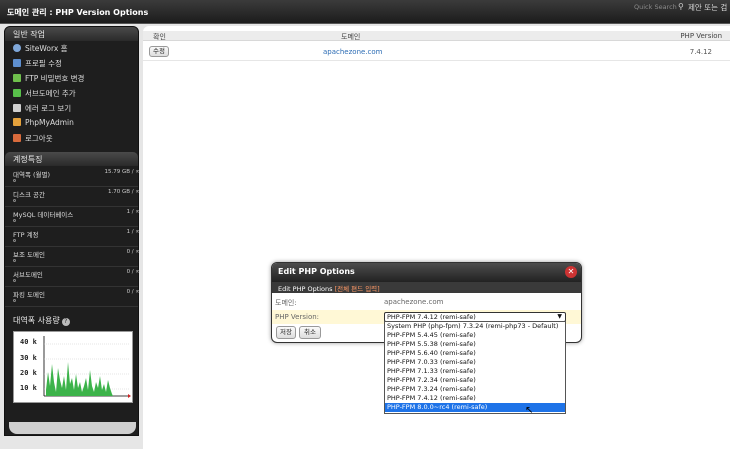 This screenshot has width=730, height=449. I want to click on stat-label: 디스크 공간, so click(29, 195).